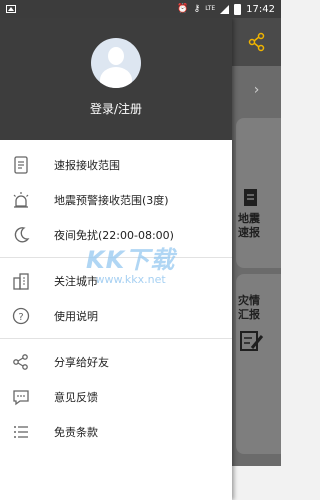  What do you see at coordinates (116, 315) in the screenshot?
I see `menu-item-help: ? 使用说明` at bounding box center [116, 315].